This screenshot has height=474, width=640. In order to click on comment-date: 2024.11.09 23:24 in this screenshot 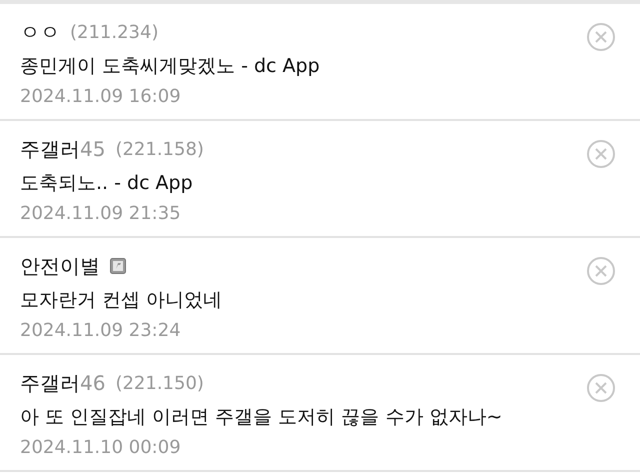, I will do `click(101, 330)`.